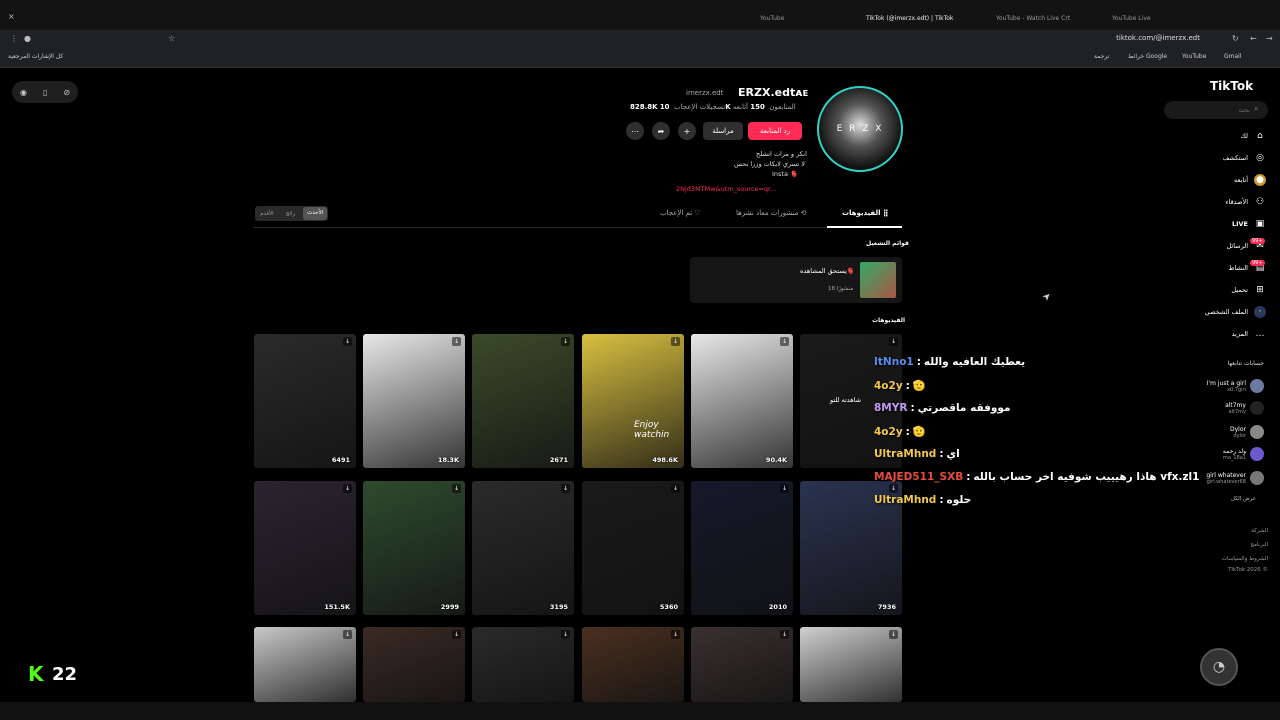  What do you see at coordinates (846, 400) in the screenshot?
I see `video-overlay-text: شاهدته للتو` at bounding box center [846, 400].